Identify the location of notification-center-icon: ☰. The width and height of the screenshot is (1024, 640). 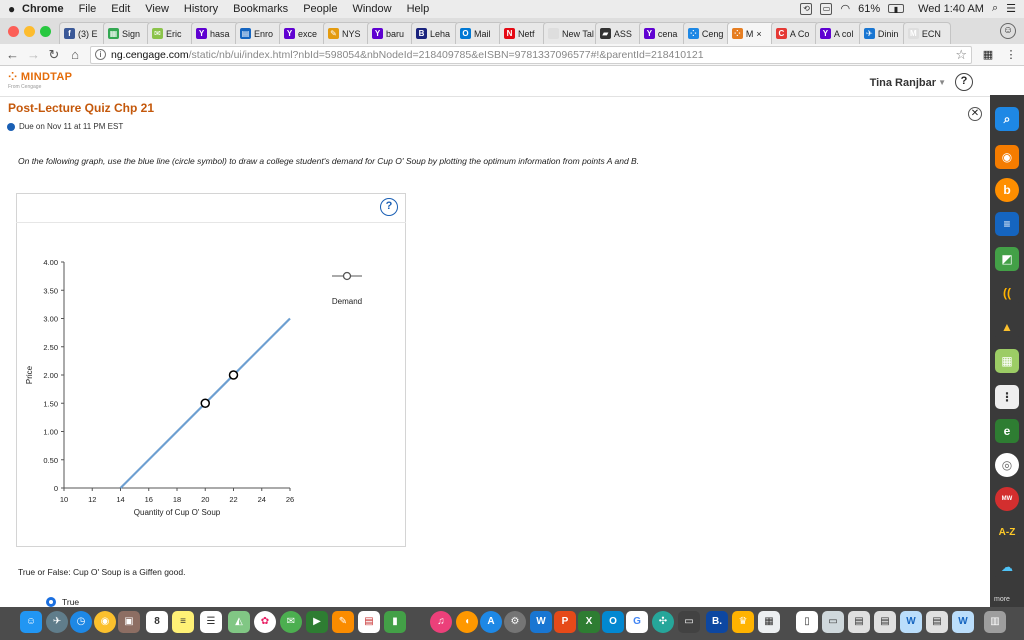
(1011, 8).